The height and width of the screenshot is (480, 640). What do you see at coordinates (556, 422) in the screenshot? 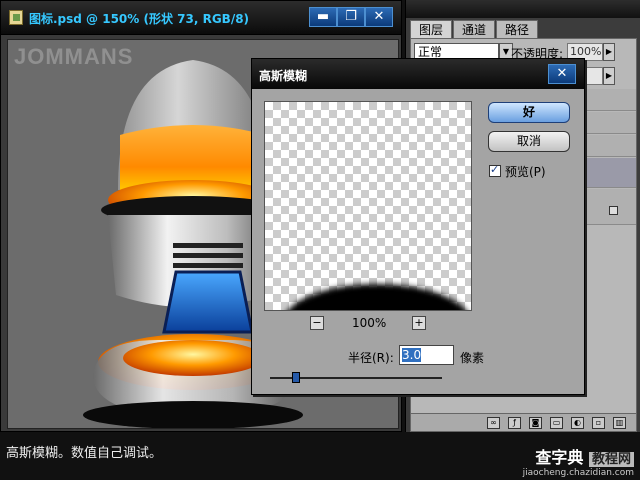
I see `folder-icon: ▭` at bounding box center [556, 422].